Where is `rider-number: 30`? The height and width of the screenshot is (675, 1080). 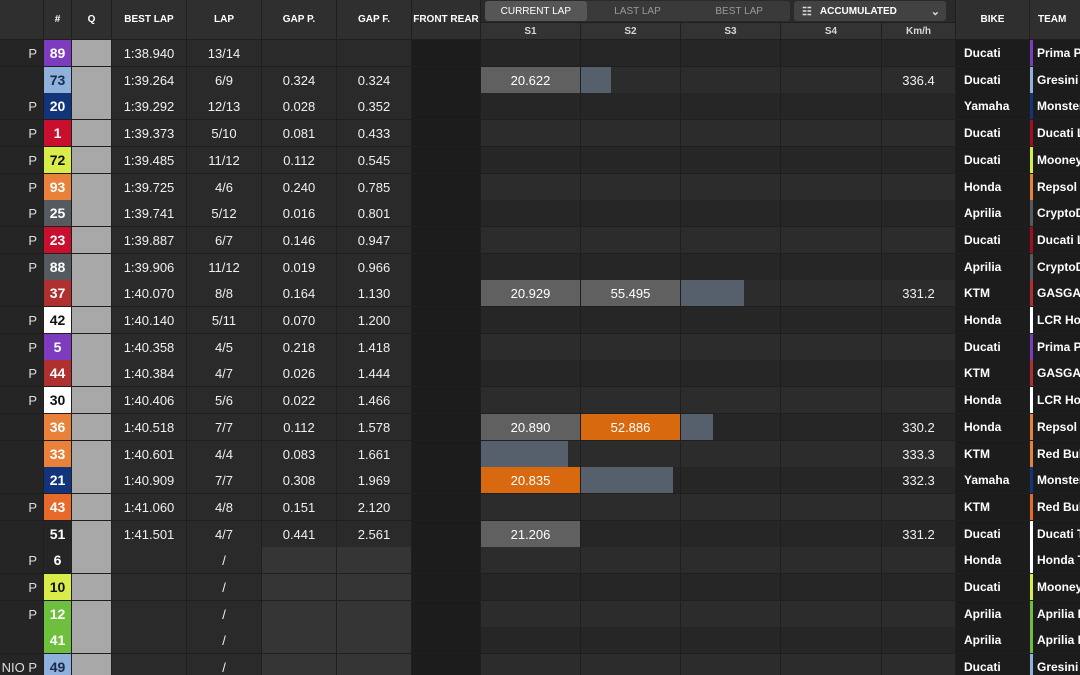
rider-number: 30 is located at coordinates (57, 400).